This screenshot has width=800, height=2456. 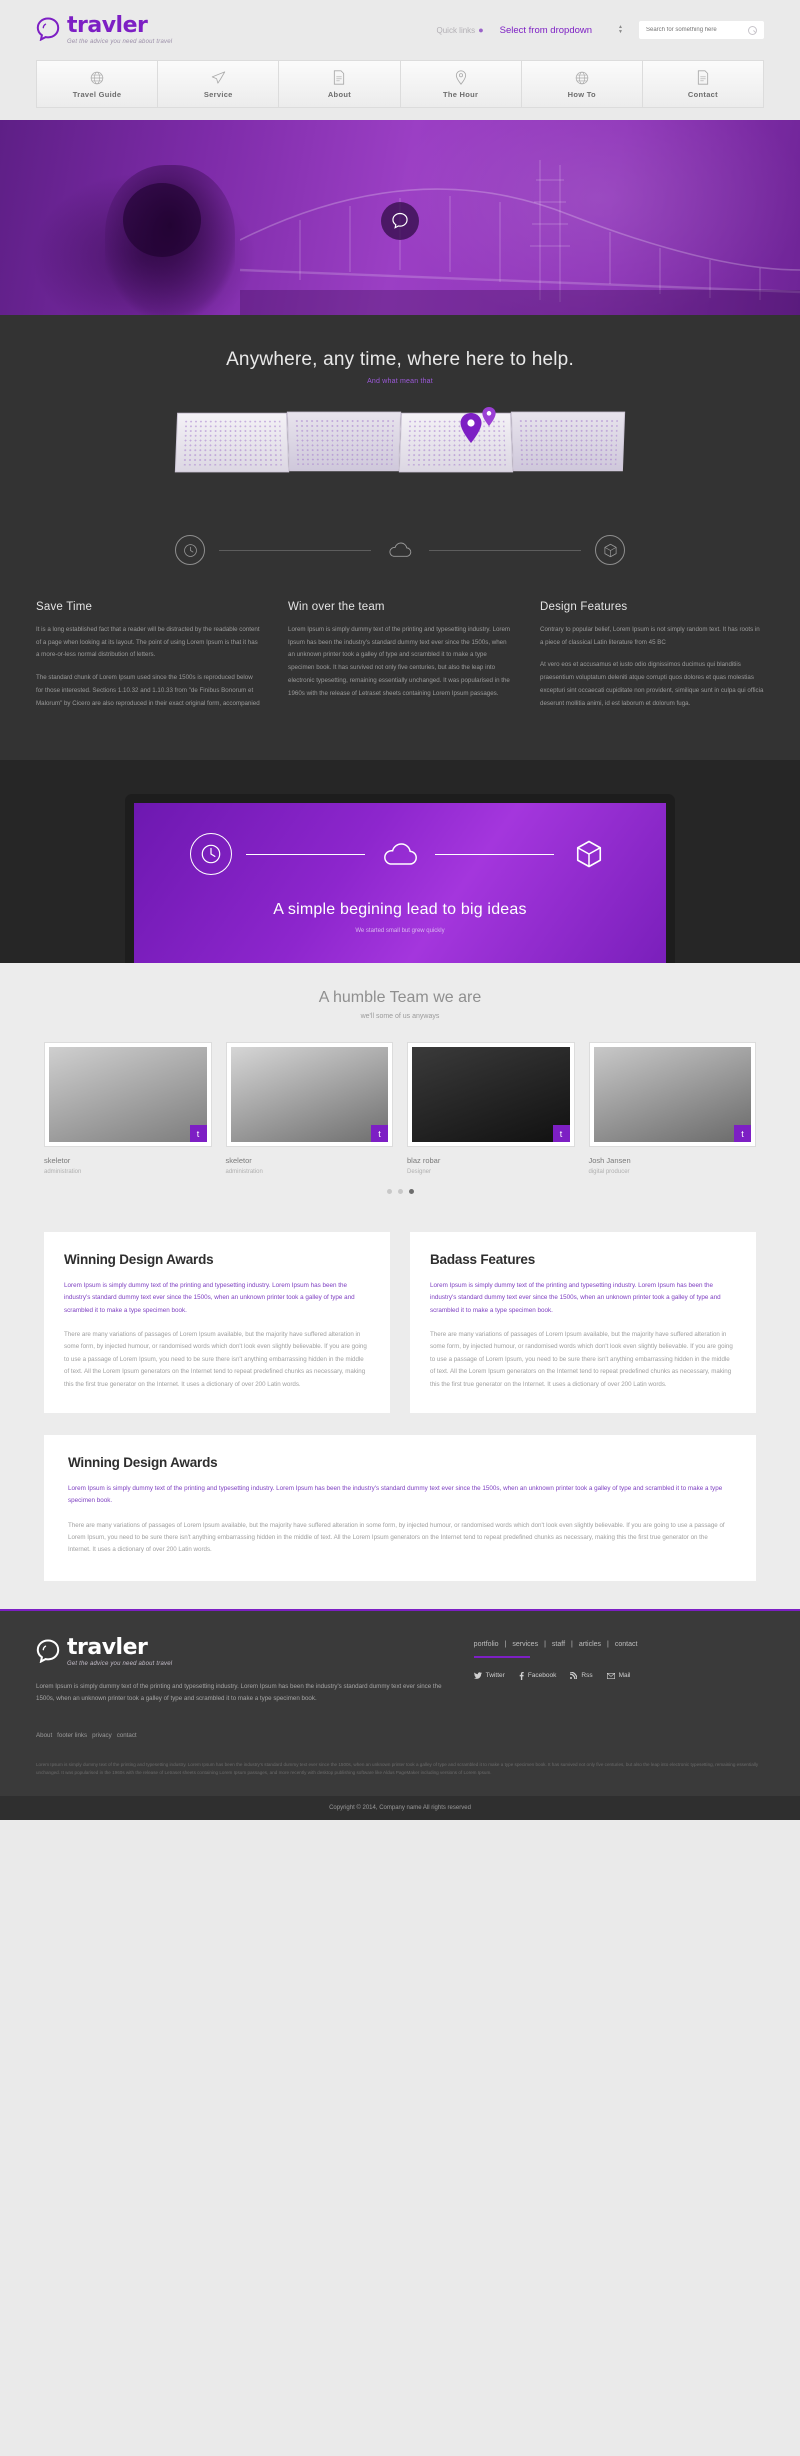 What do you see at coordinates (218, 77) in the screenshot?
I see `paper-plane-icon` at bounding box center [218, 77].